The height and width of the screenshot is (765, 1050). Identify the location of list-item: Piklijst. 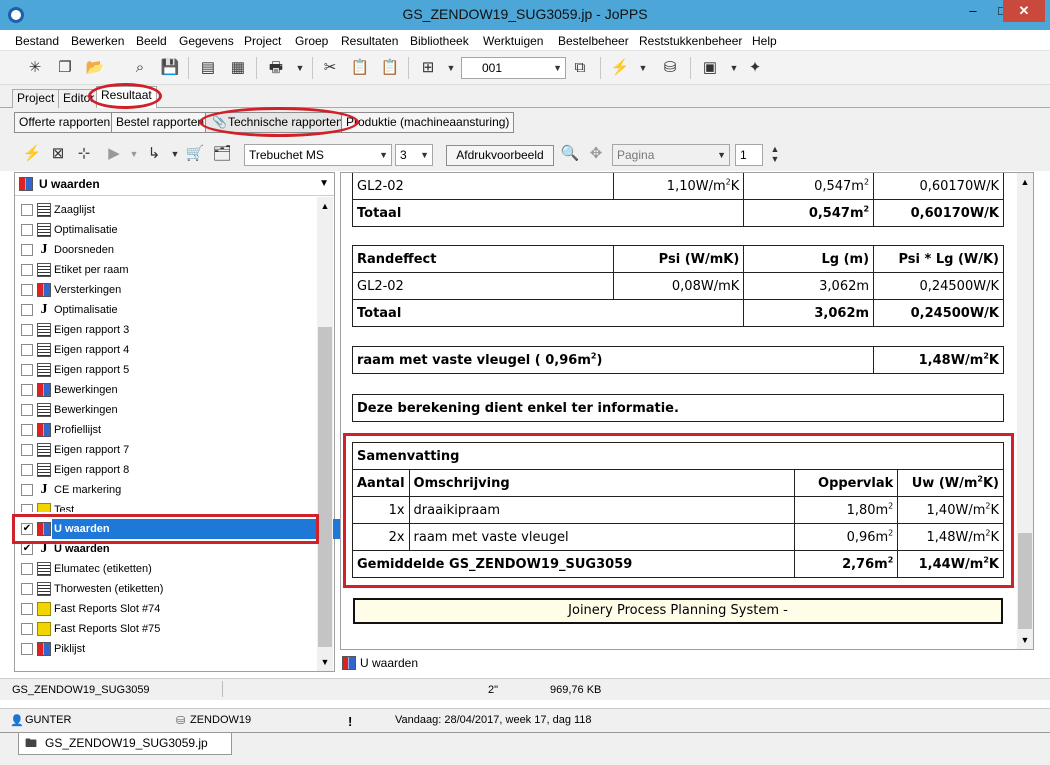
(167, 649).